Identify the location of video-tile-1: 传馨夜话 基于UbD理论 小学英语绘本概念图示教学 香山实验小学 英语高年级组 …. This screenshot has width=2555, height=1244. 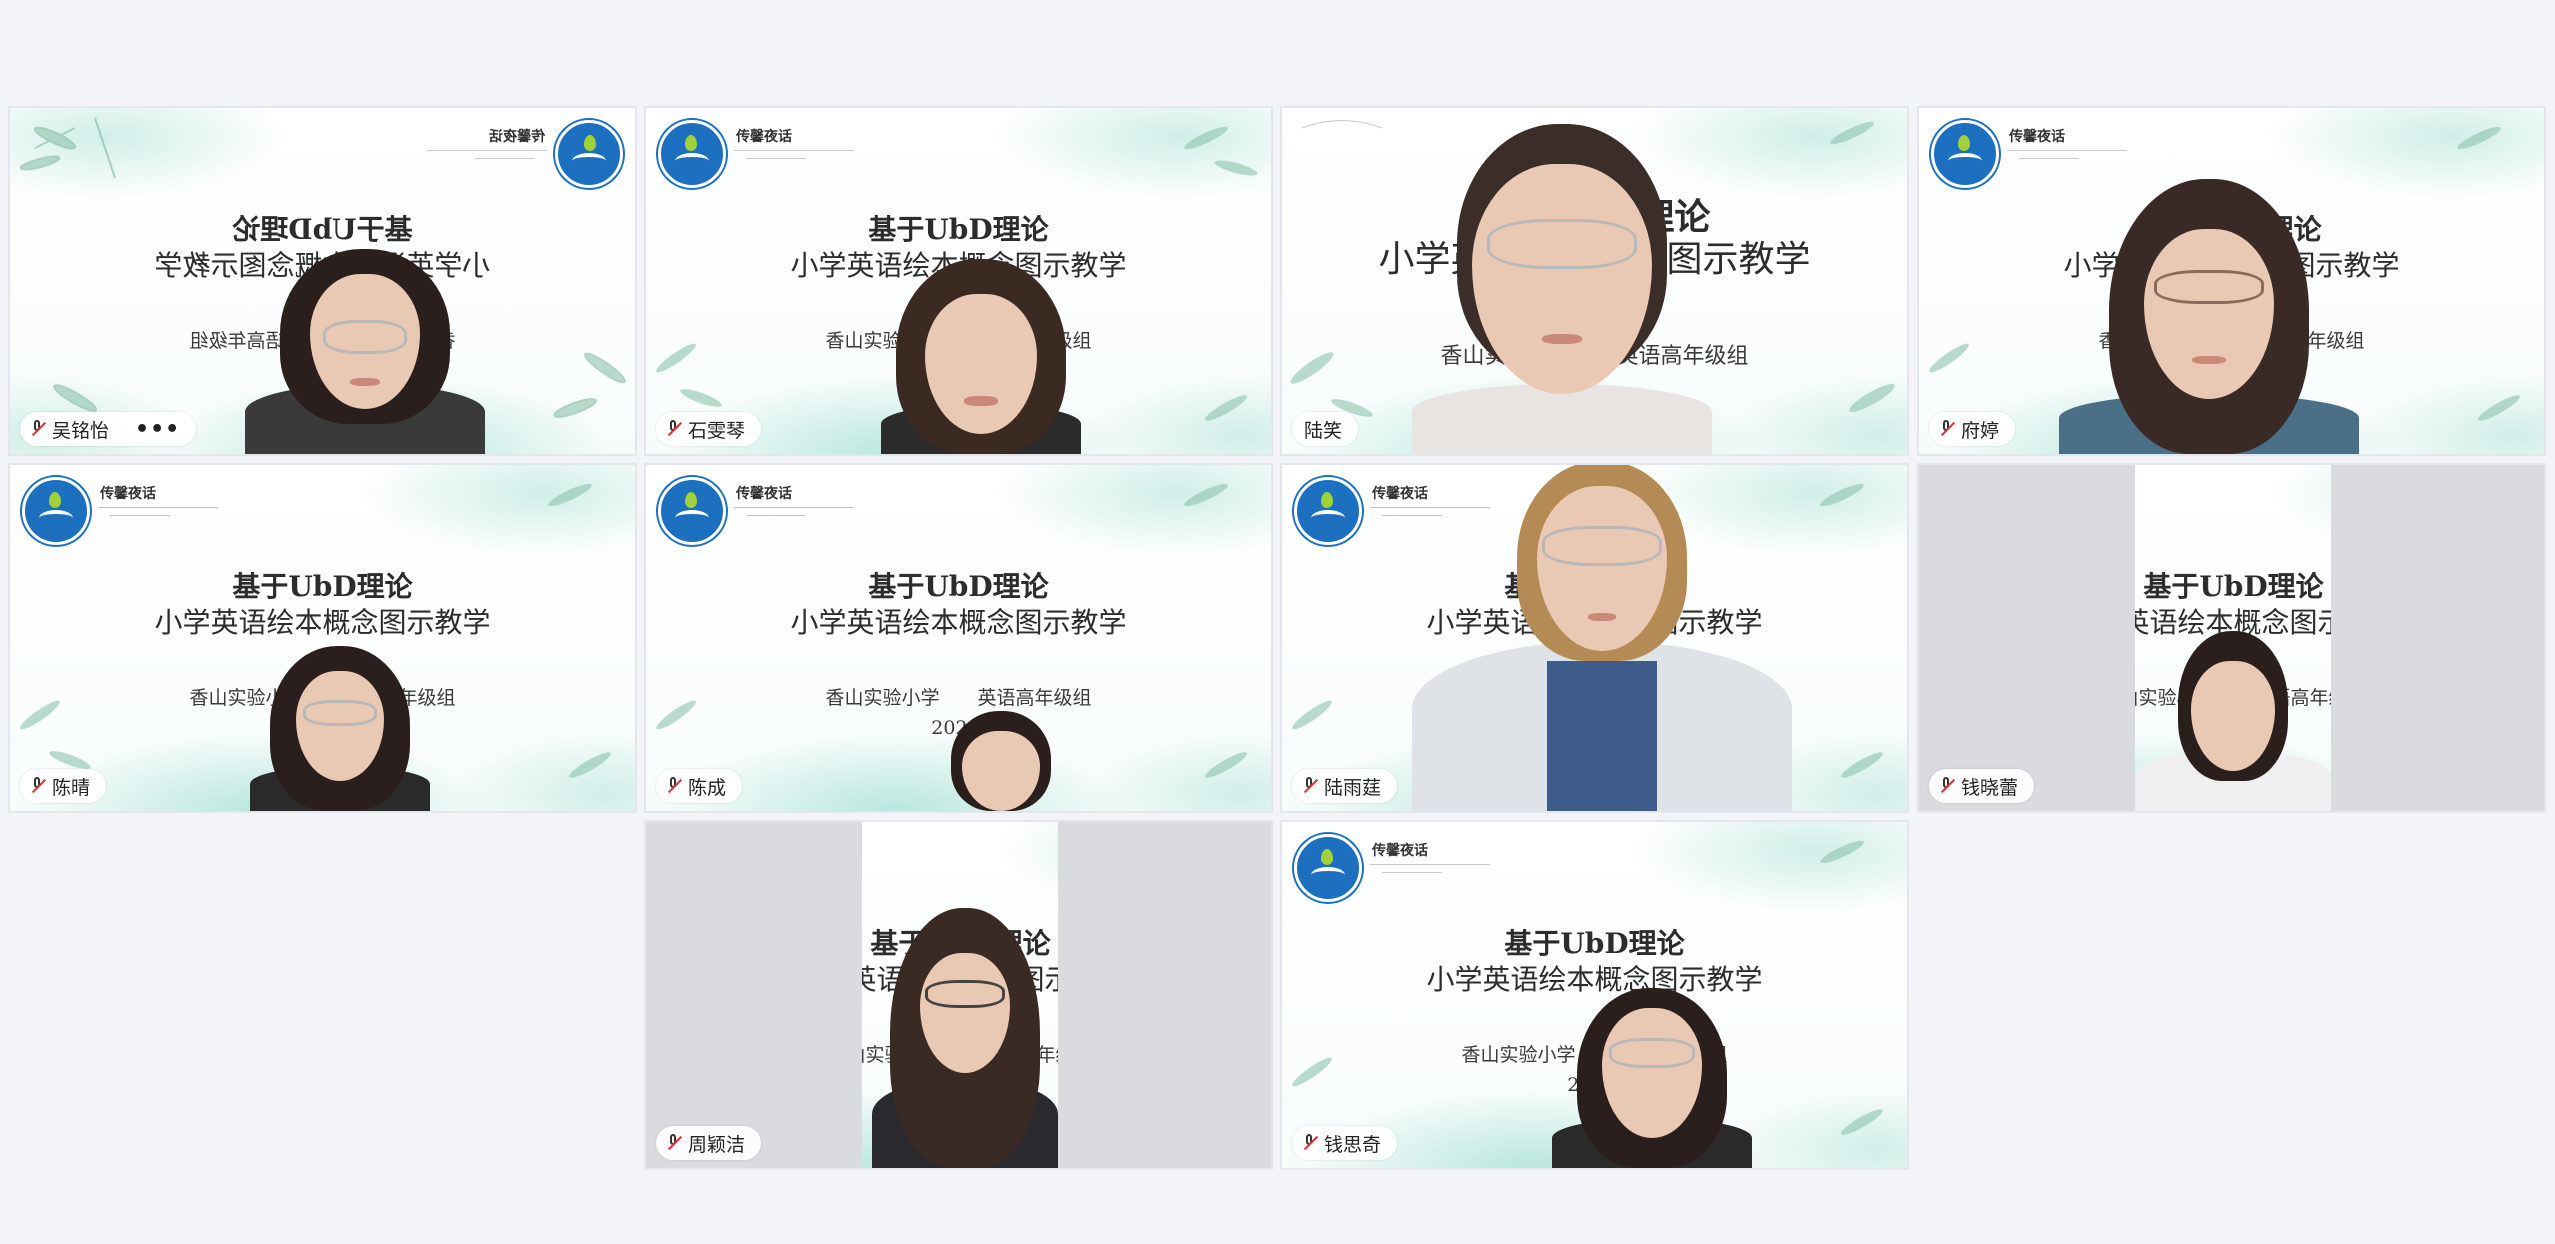
(322, 281).